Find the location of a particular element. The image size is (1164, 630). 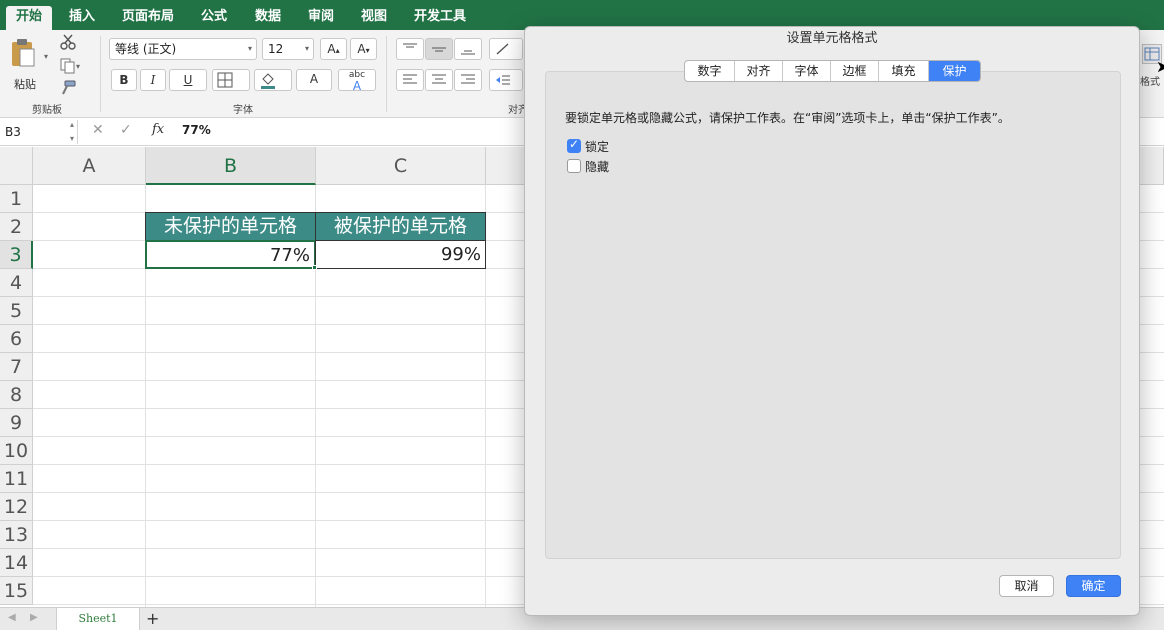

grow-font-button: A▴ is located at coordinates (333, 49).